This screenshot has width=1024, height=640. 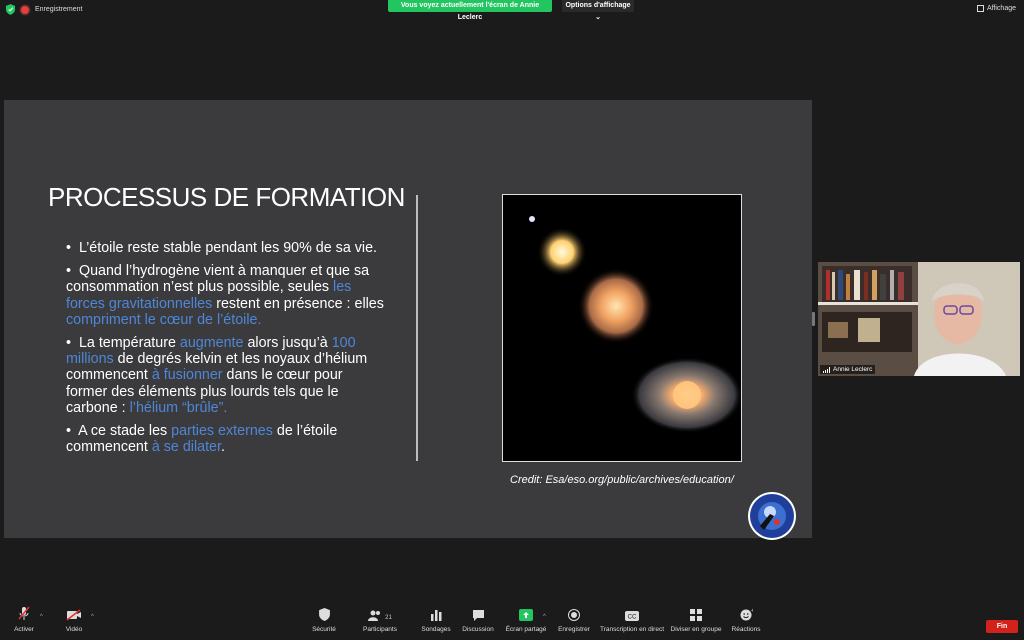 What do you see at coordinates (164, 319) in the screenshot?
I see `highlight-text: compriment le cœur de l’étoile.` at bounding box center [164, 319].